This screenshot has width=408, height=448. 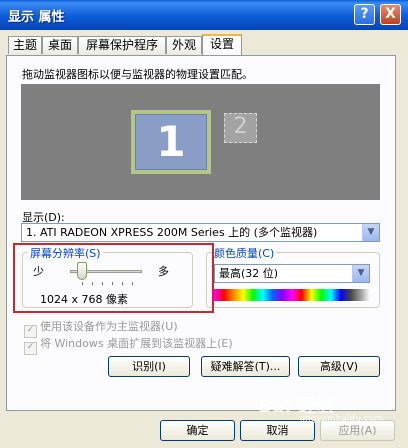 I want to click on monitor-2-icon: 2, so click(x=240, y=128).